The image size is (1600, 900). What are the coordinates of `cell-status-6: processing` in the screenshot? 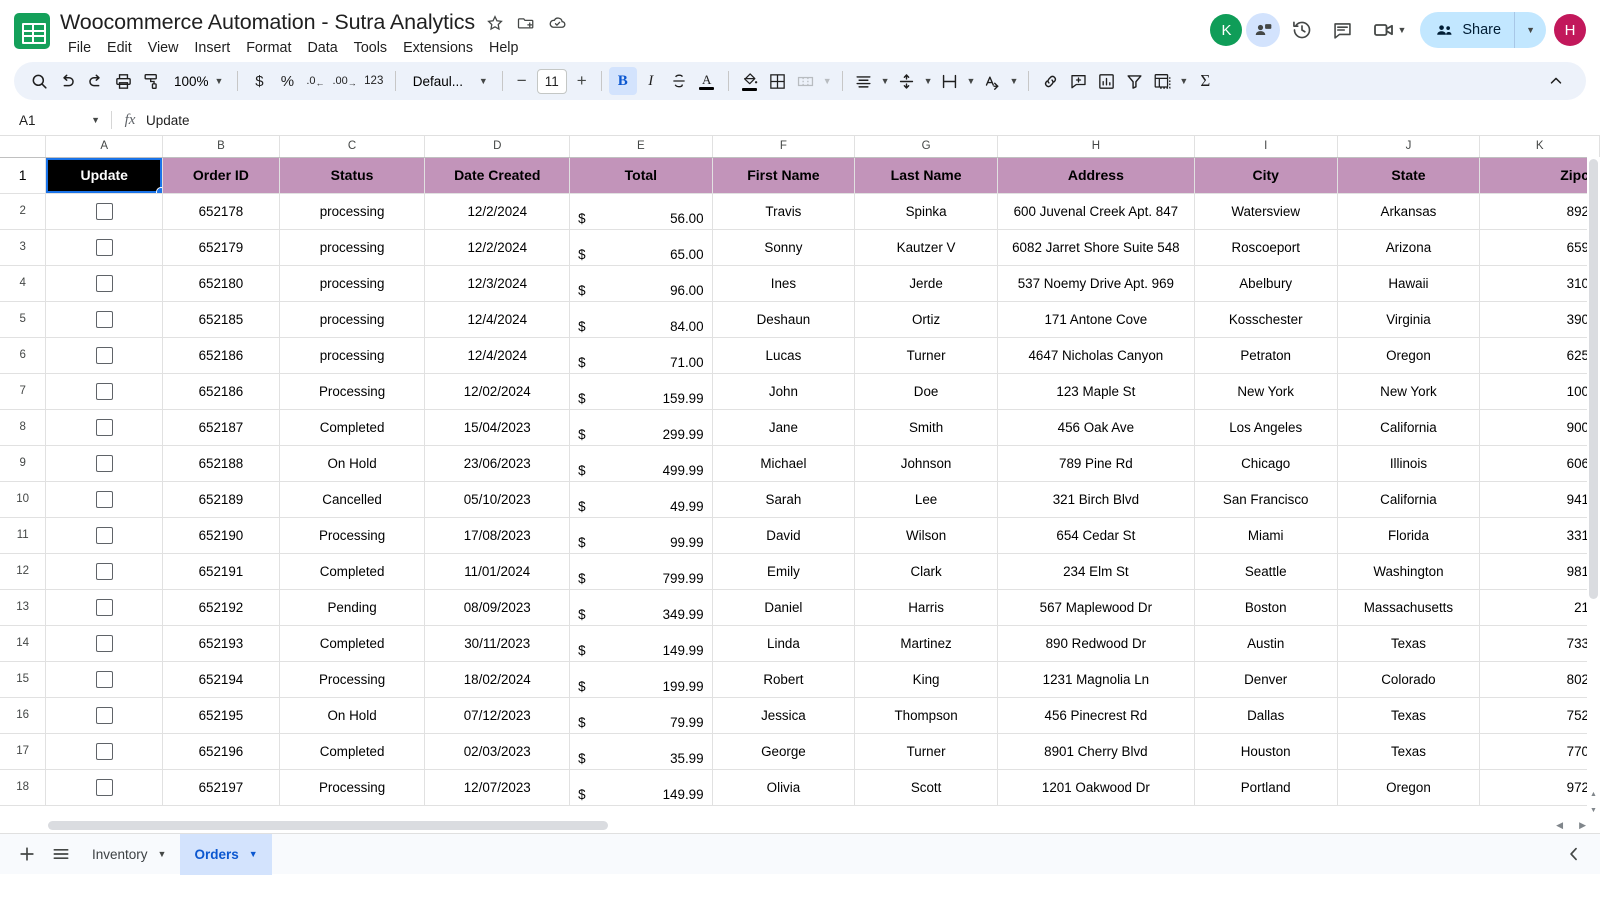 It's located at (352, 355).